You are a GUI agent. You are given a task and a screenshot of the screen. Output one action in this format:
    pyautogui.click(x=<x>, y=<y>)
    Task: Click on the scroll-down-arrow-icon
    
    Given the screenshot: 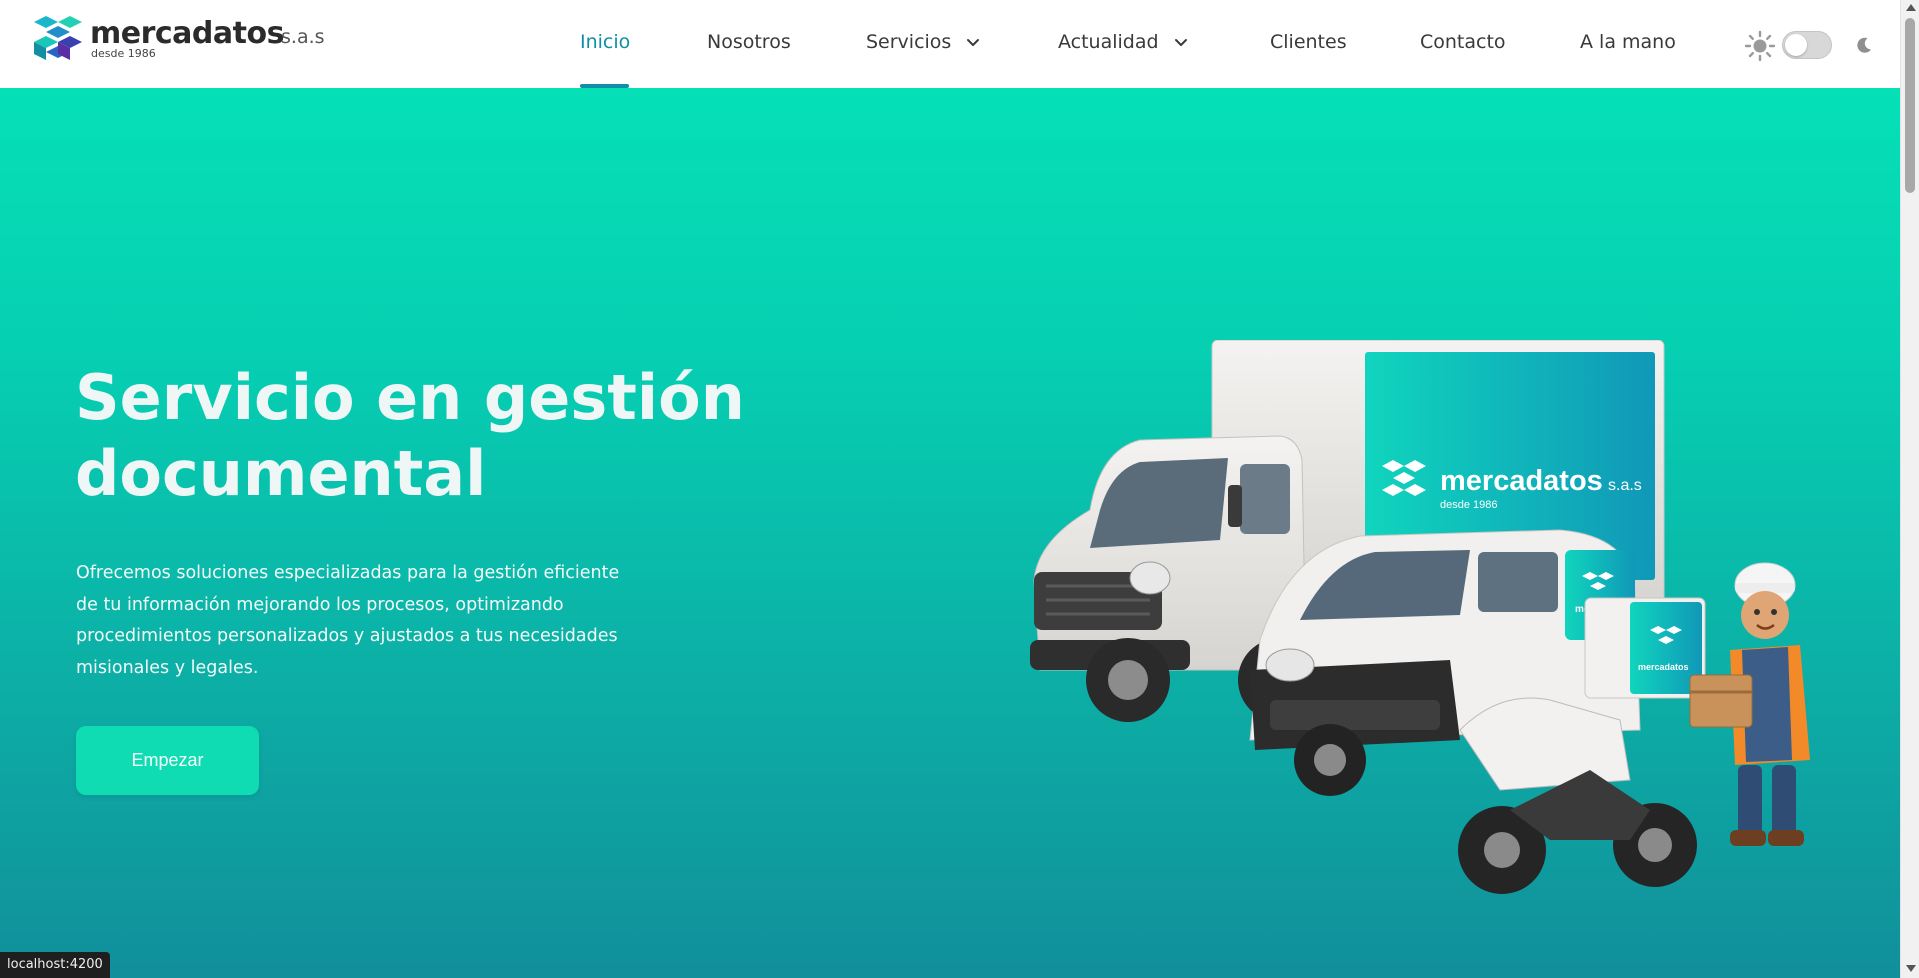 What is the action you would take?
    pyautogui.click(x=1911, y=968)
    